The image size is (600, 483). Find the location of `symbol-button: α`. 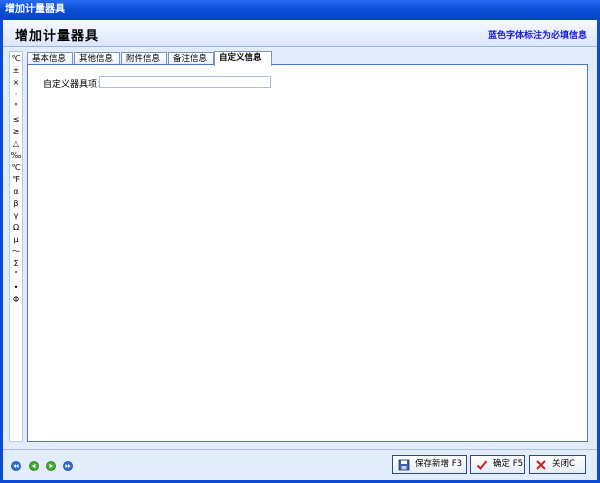

symbol-button: α is located at coordinates (16, 192).